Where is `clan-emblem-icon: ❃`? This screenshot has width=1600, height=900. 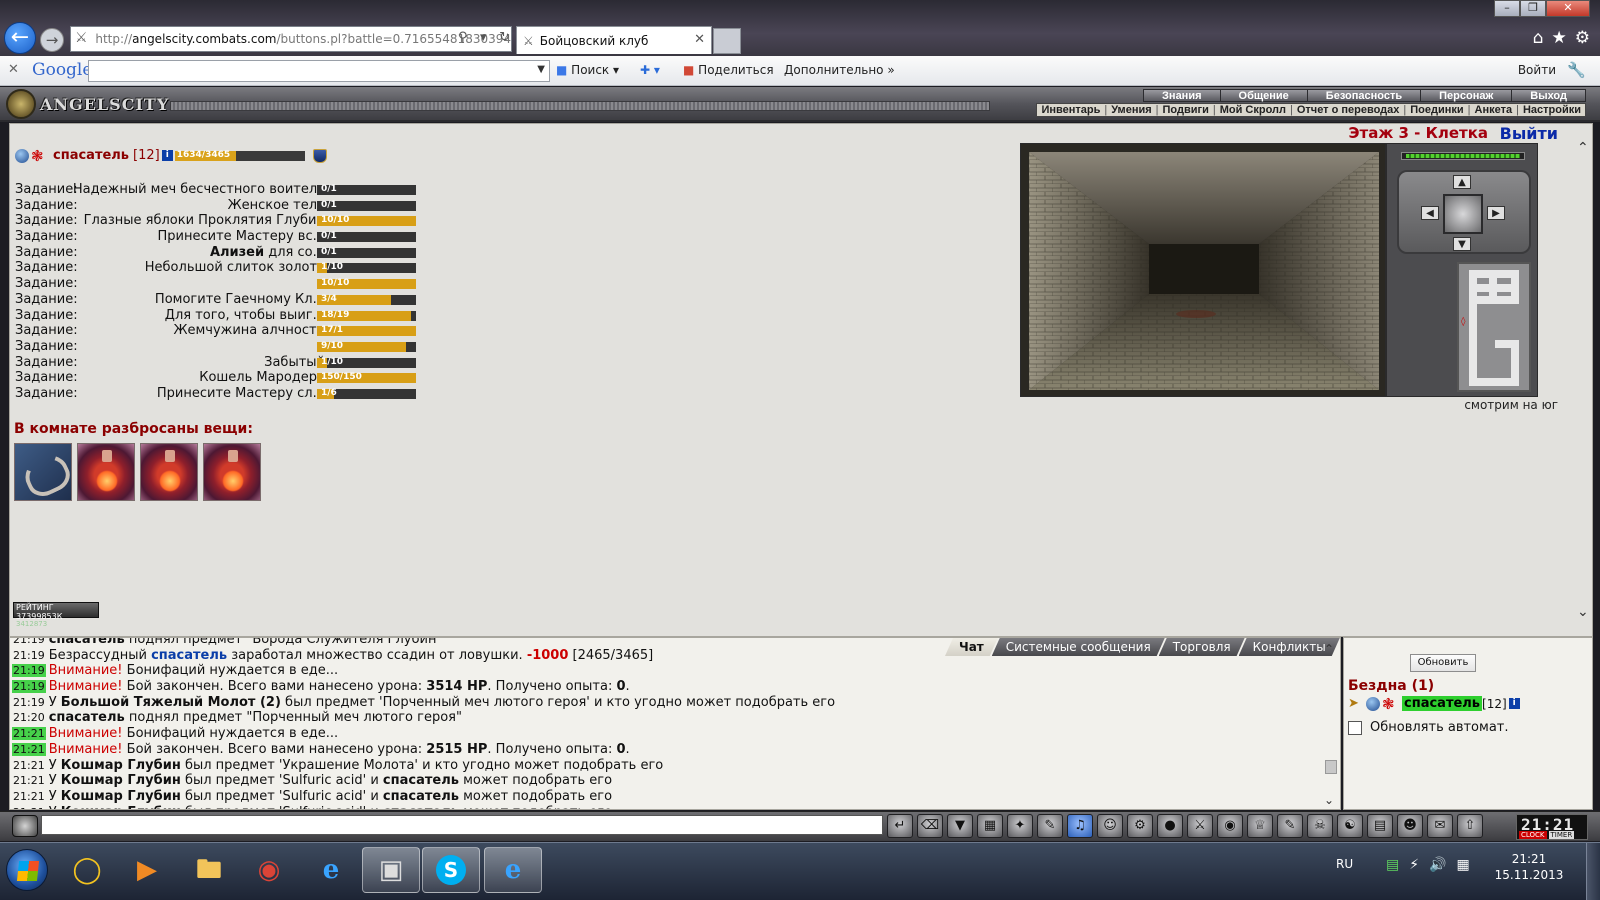
clan-emblem-icon: ❃ is located at coordinates (39, 155).